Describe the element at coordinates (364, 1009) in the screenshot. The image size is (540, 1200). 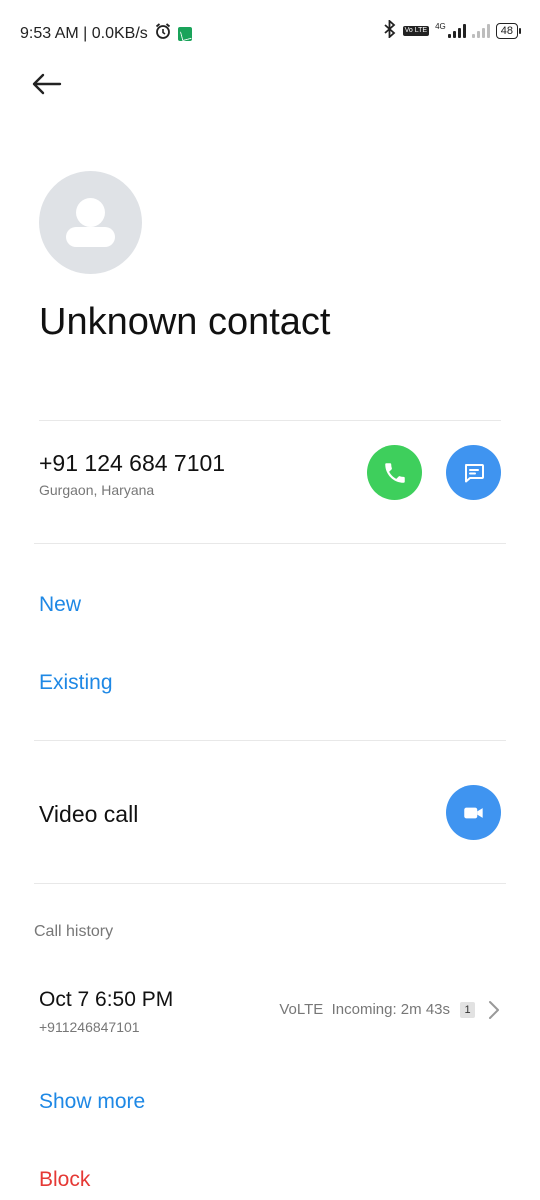
I see `call-history-detail: VoLTE Incoming: 2m 43s` at that location.